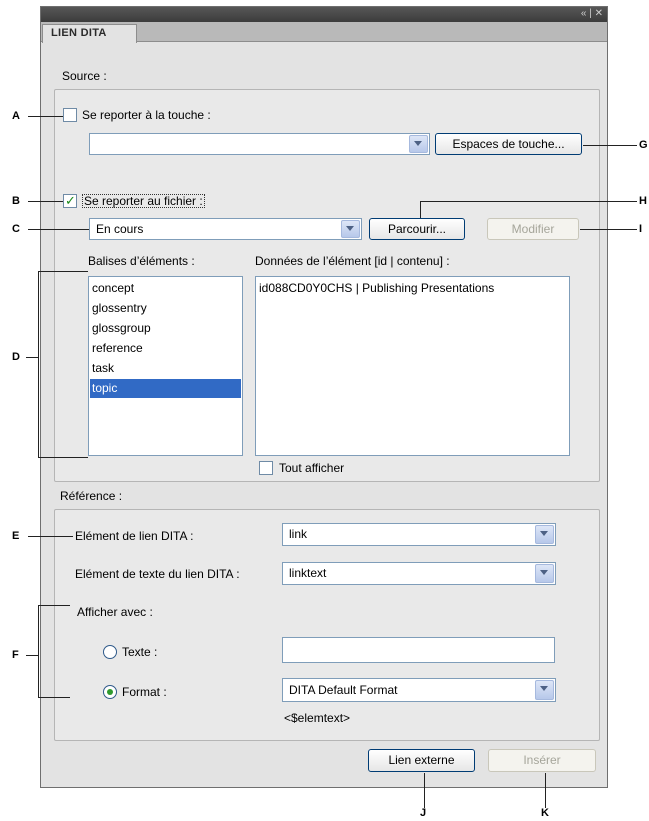  I want to click on element-data-list: id088CD0Y0CHS | Publishing Presentations, so click(412, 366).